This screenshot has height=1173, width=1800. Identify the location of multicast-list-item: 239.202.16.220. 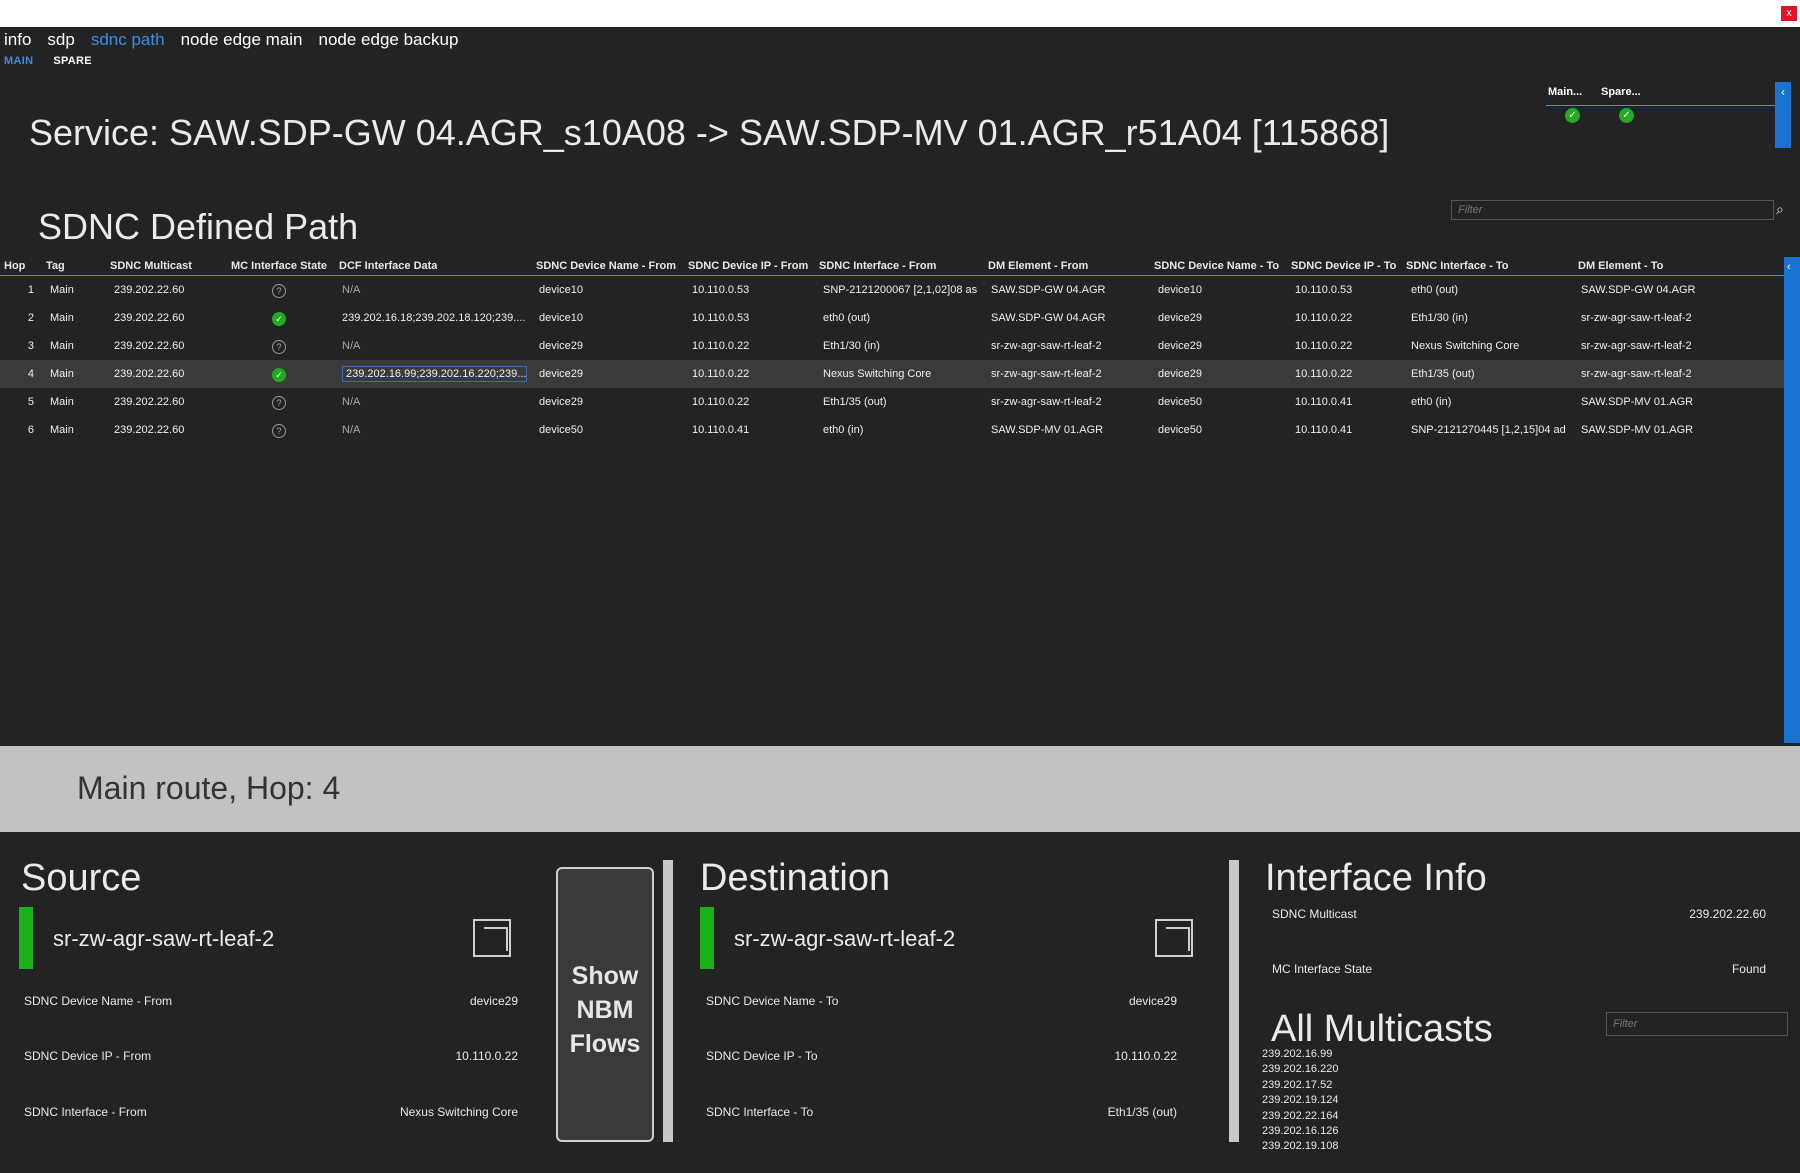
(1300, 1069).